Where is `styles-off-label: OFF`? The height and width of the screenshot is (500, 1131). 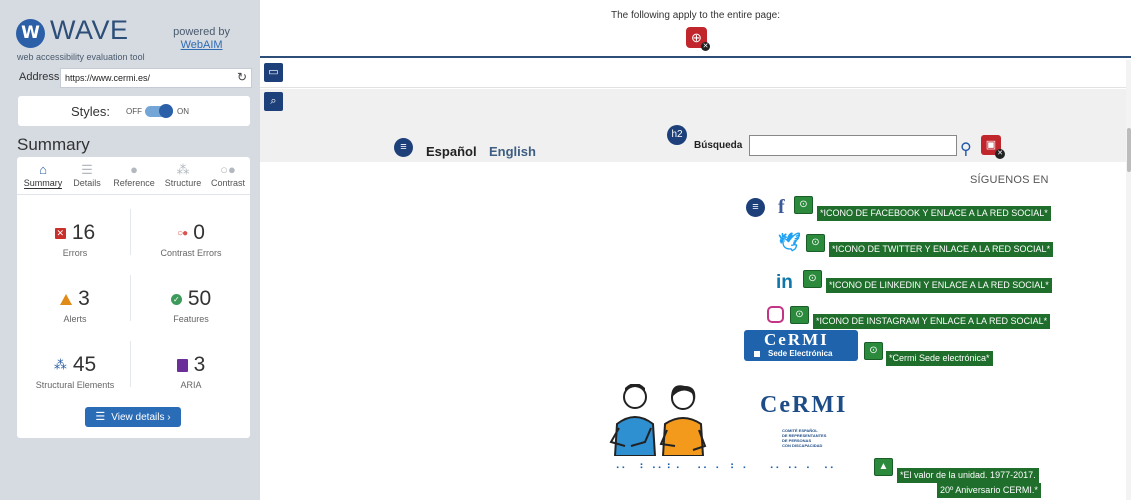
styles-off-label: OFF is located at coordinates (134, 111).